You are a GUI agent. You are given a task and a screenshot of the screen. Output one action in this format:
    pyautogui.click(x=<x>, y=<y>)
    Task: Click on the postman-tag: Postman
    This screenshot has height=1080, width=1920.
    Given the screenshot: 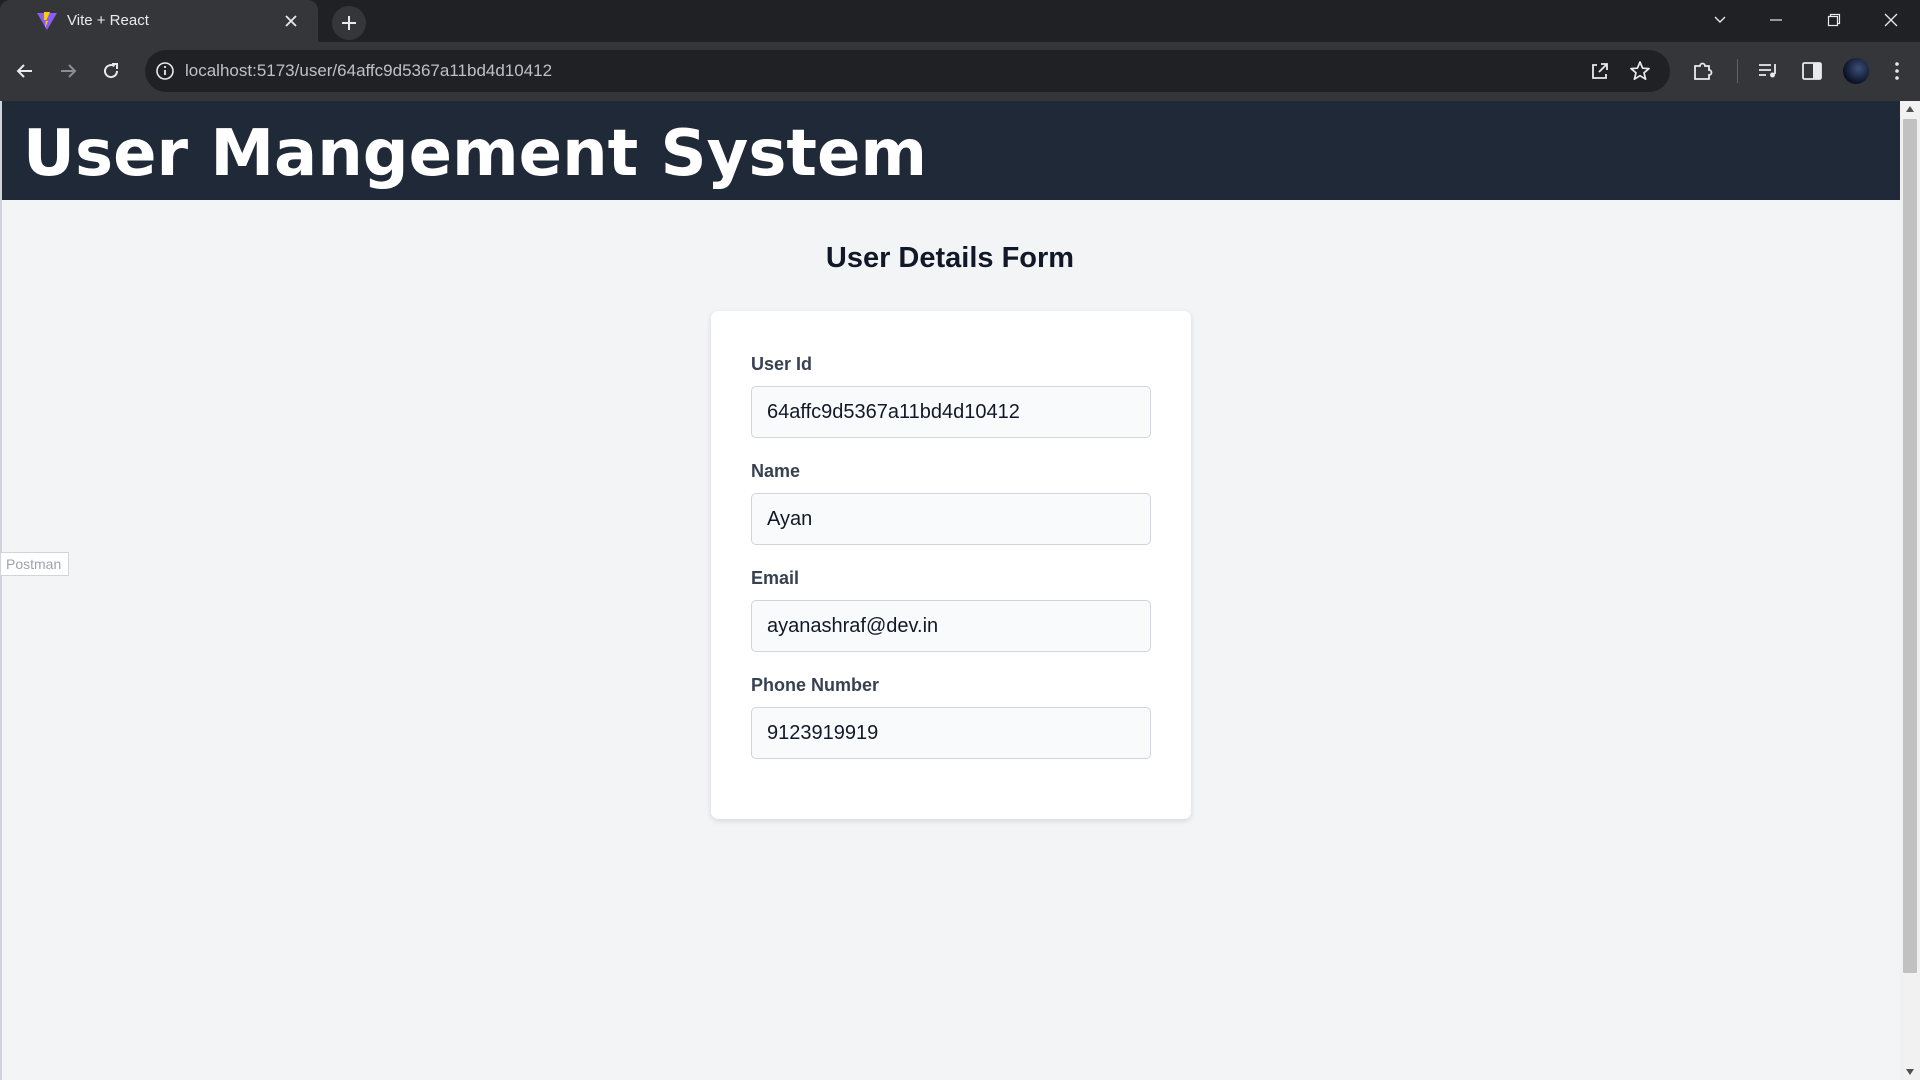 What is the action you would take?
    pyautogui.click(x=34, y=564)
    